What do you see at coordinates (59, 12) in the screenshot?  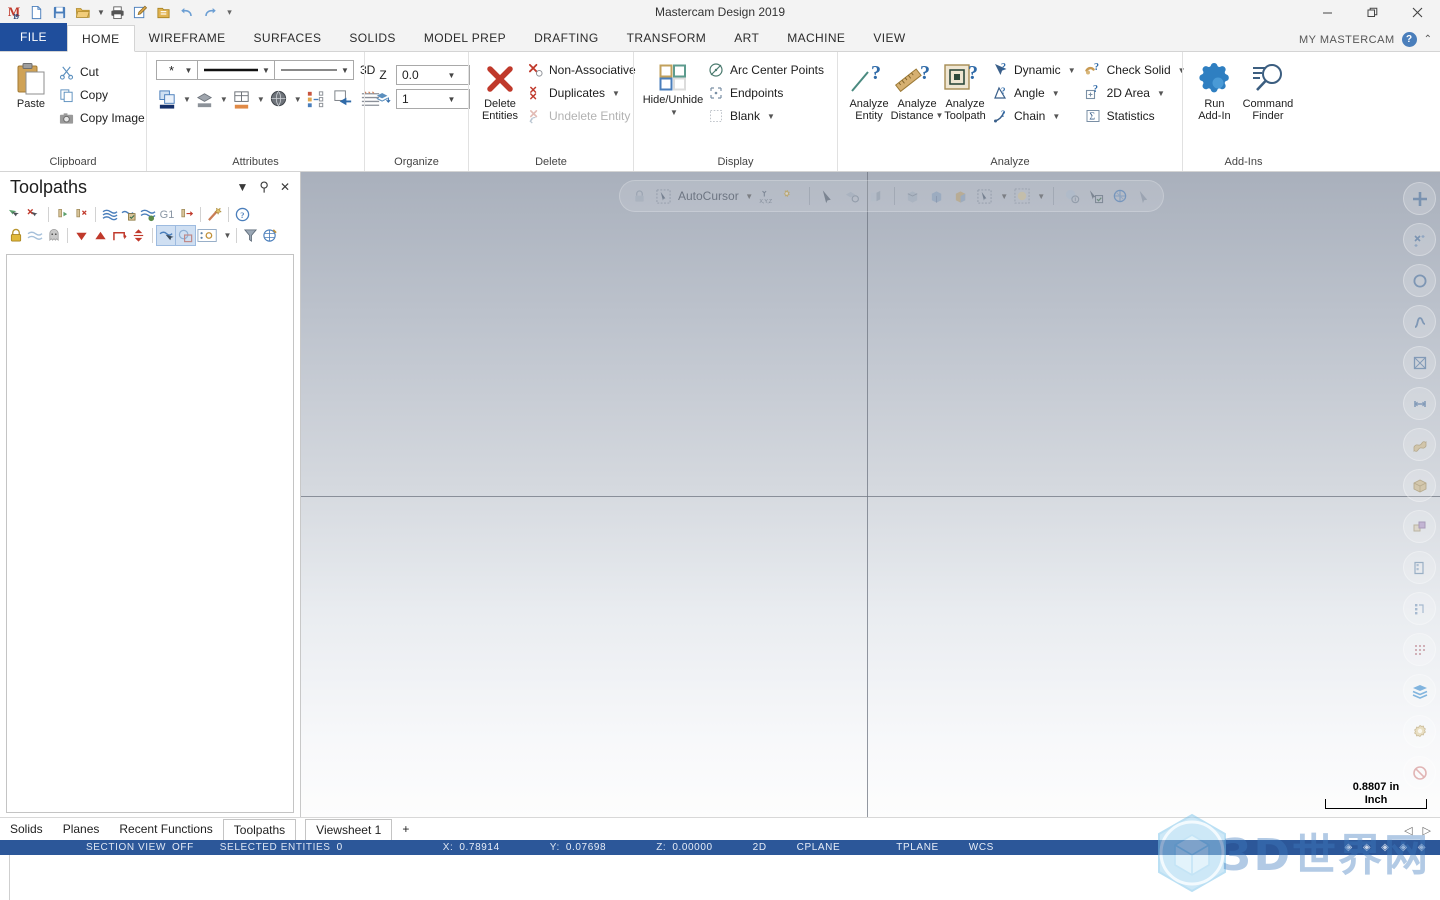 I see `save-icon` at bounding box center [59, 12].